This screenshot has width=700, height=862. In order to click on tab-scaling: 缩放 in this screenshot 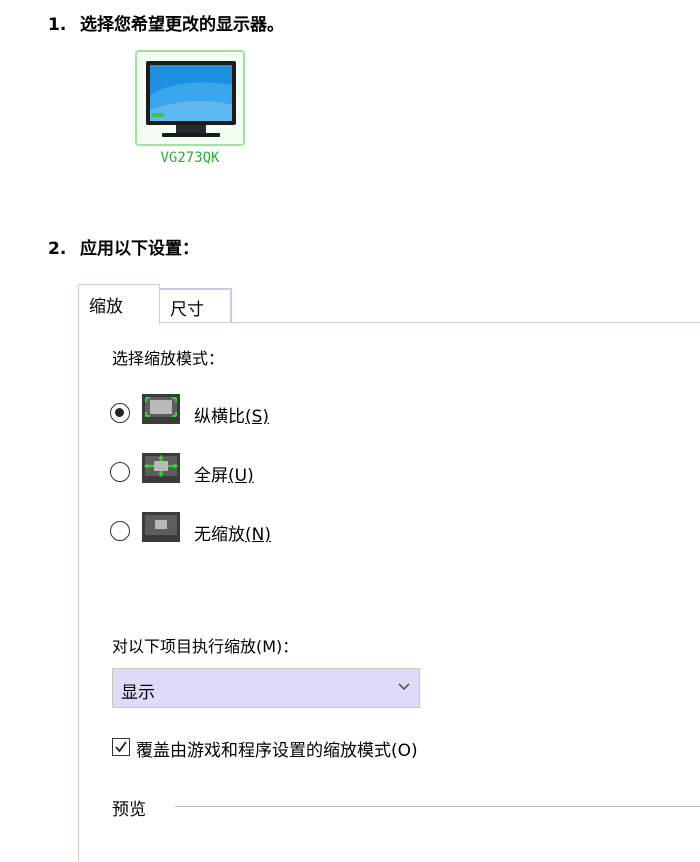, I will do `click(119, 304)`.